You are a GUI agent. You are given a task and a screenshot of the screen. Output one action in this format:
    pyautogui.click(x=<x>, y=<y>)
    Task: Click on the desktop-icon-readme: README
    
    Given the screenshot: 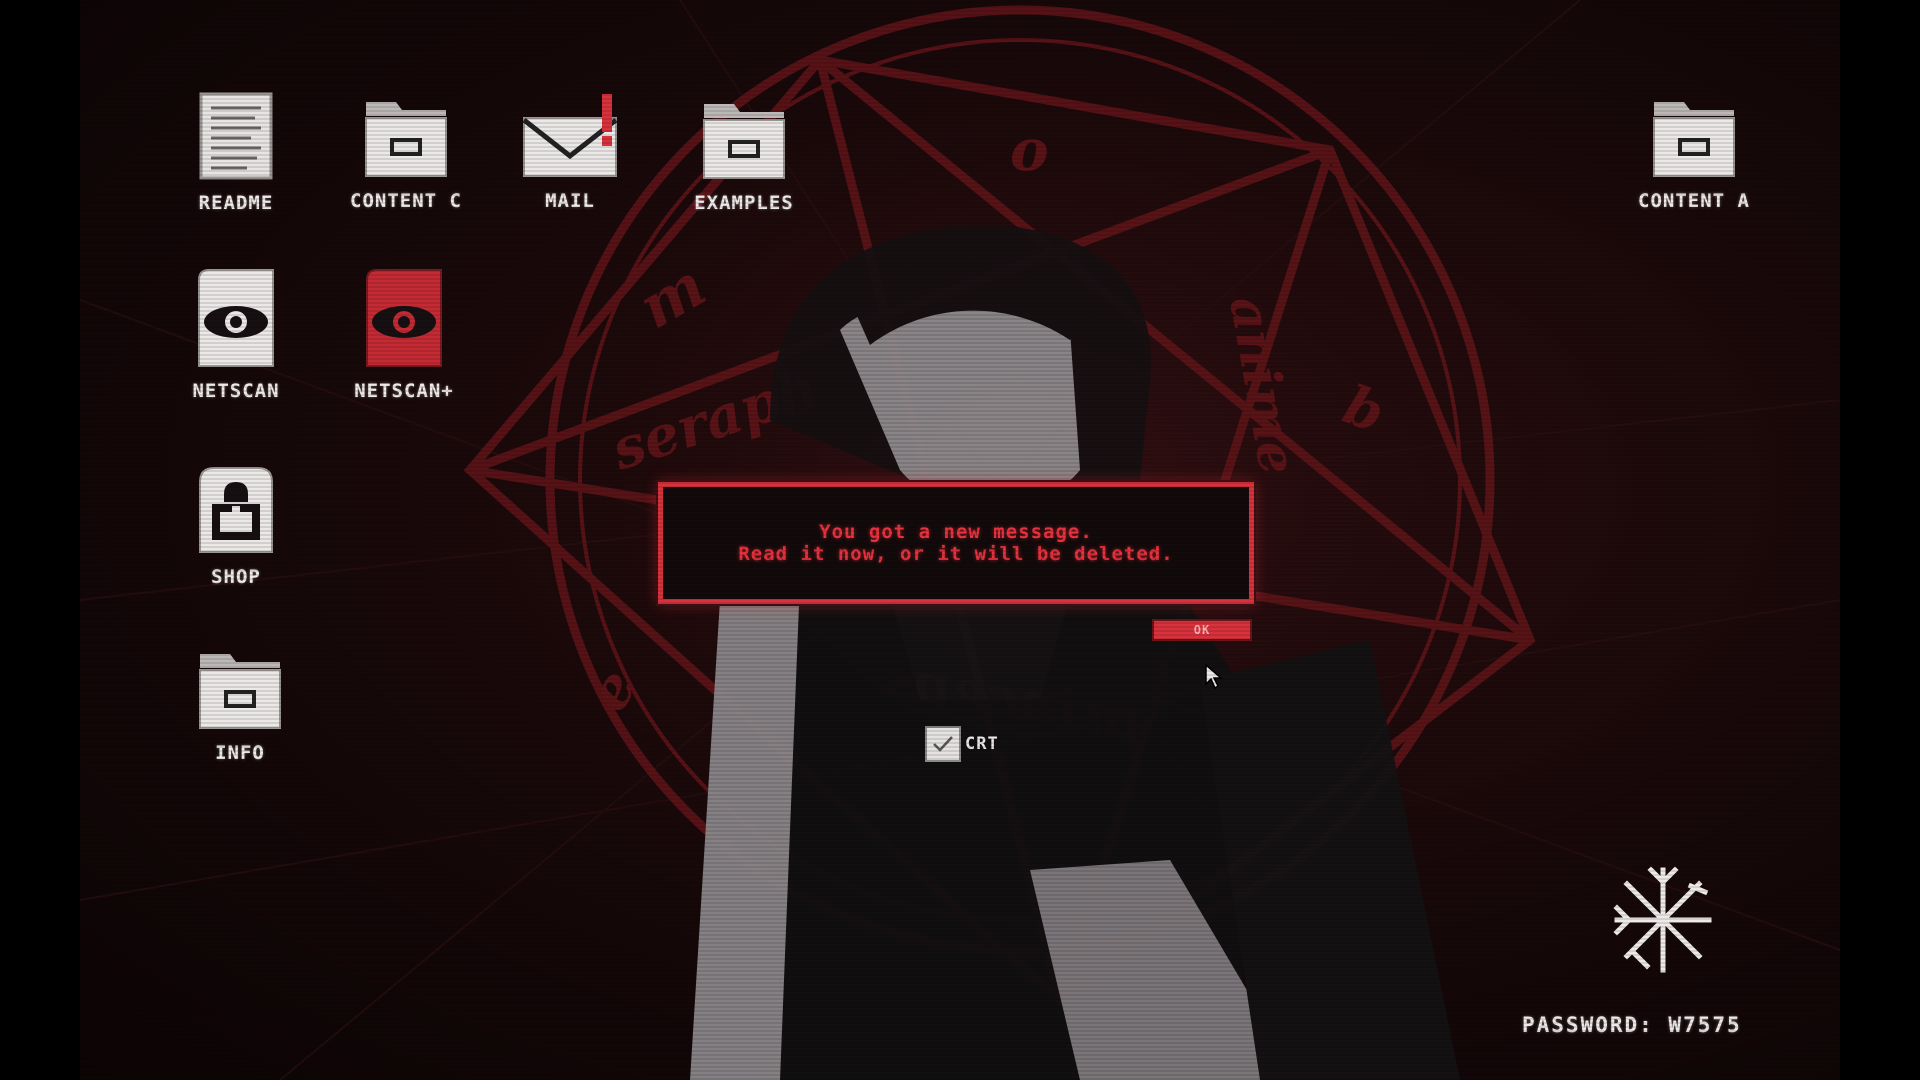 What is the action you would take?
    pyautogui.click(x=236, y=152)
    